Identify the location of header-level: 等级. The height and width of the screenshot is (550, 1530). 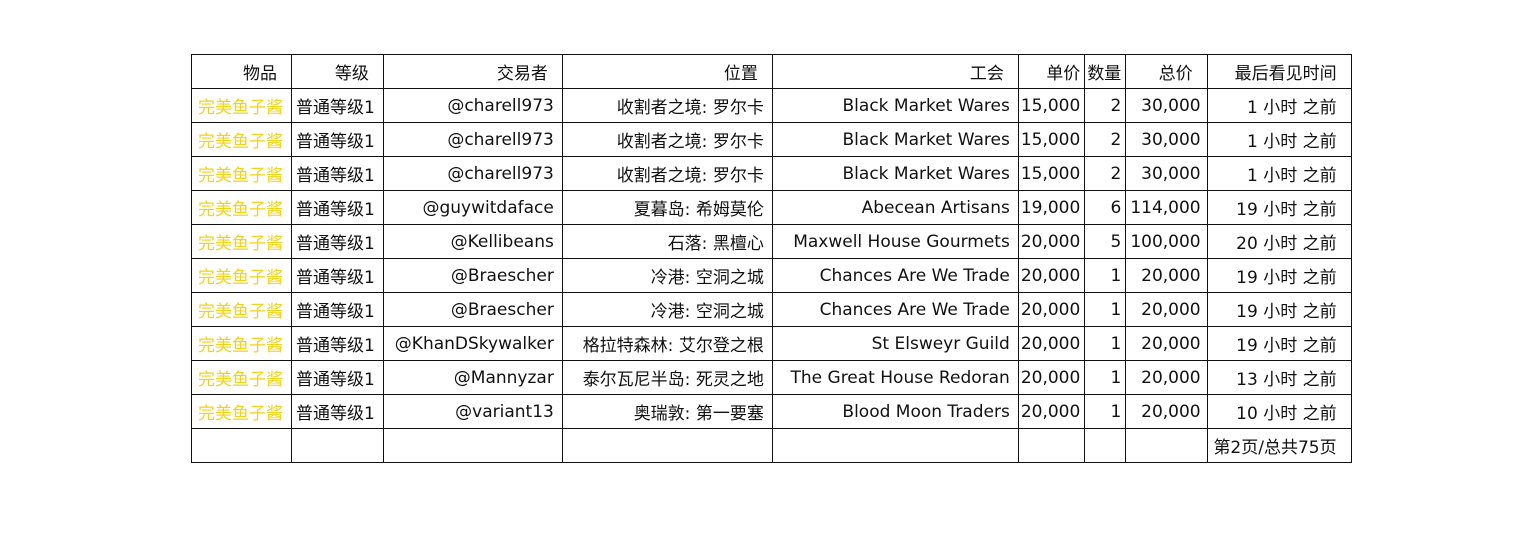
(337, 71).